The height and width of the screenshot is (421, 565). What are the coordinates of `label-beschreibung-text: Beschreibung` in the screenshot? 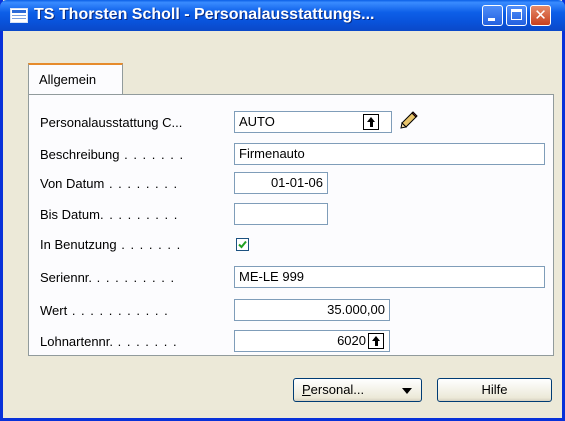 It's located at (80, 154).